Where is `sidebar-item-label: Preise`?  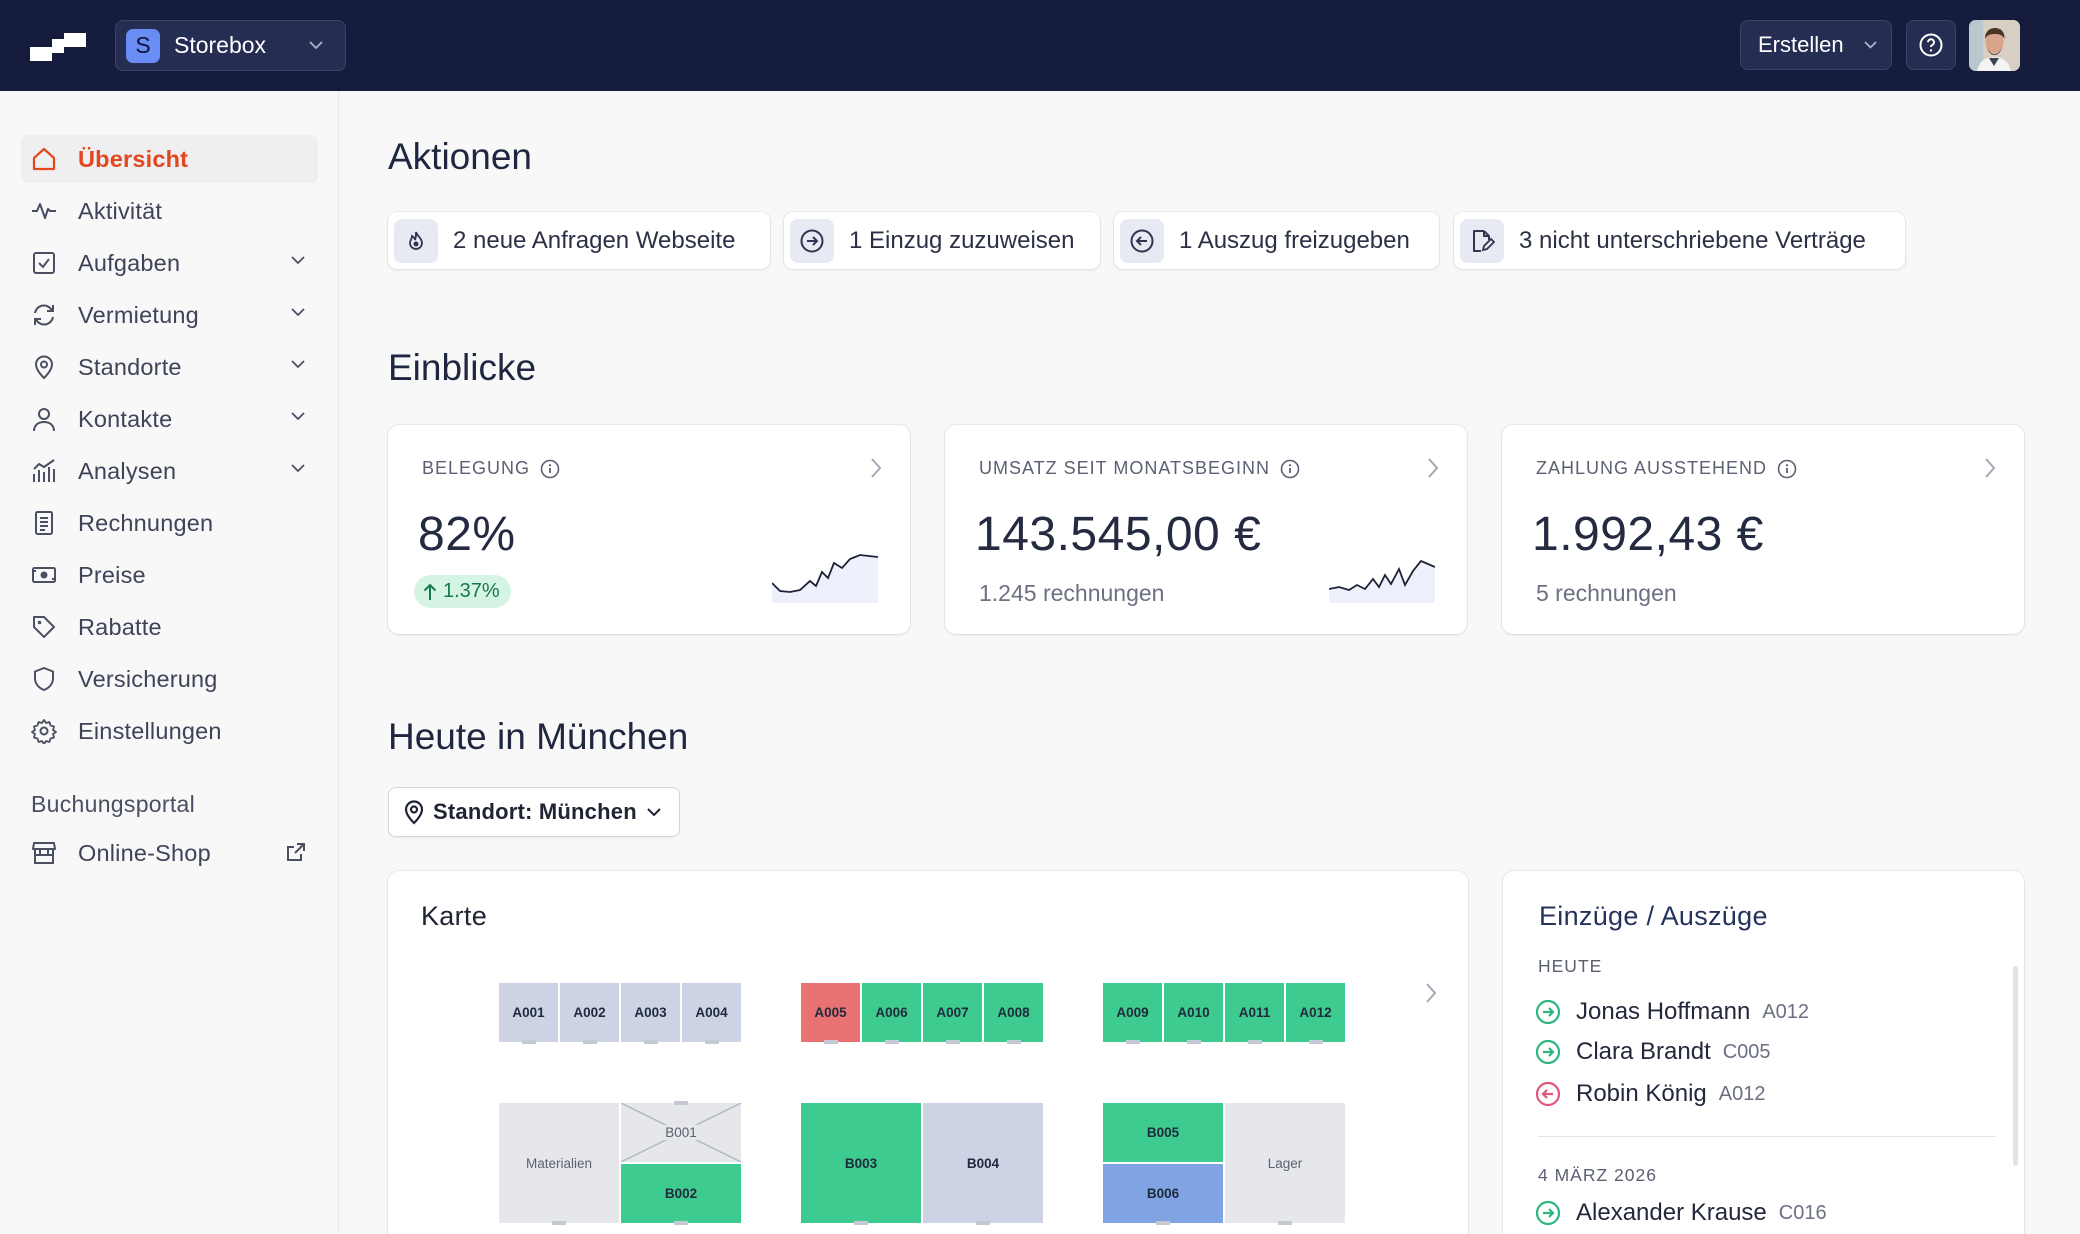 sidebar-item-label: Preise is located at coordinates (112, 574).